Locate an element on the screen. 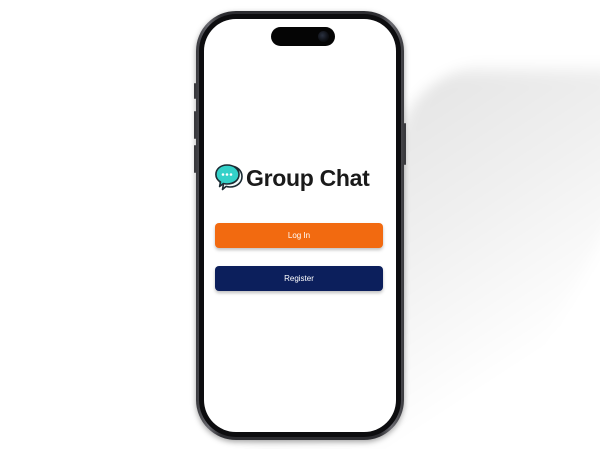 This screenshot has width=600, height=449. login-button: Log In is located at coordinates (299, 235).